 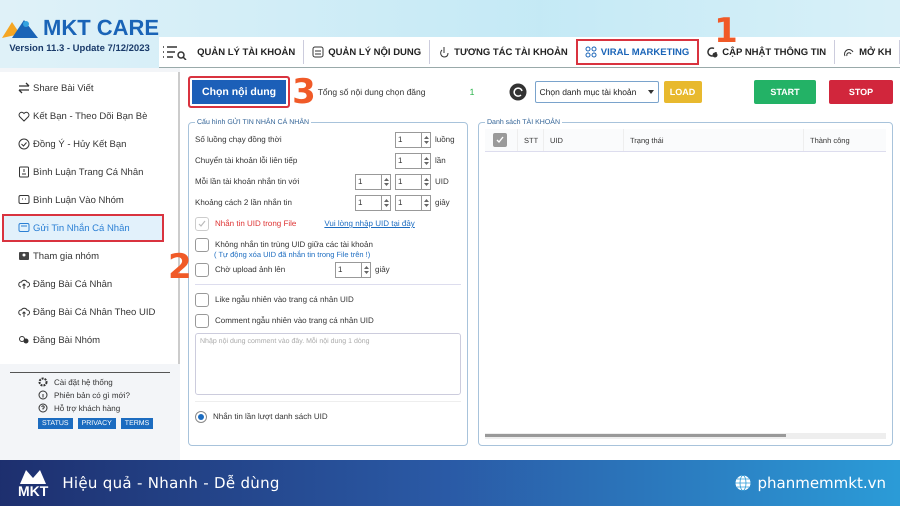 I want to click on tab: QUẢN LÝ NỘI DUNG, so click(x=367, y=52).